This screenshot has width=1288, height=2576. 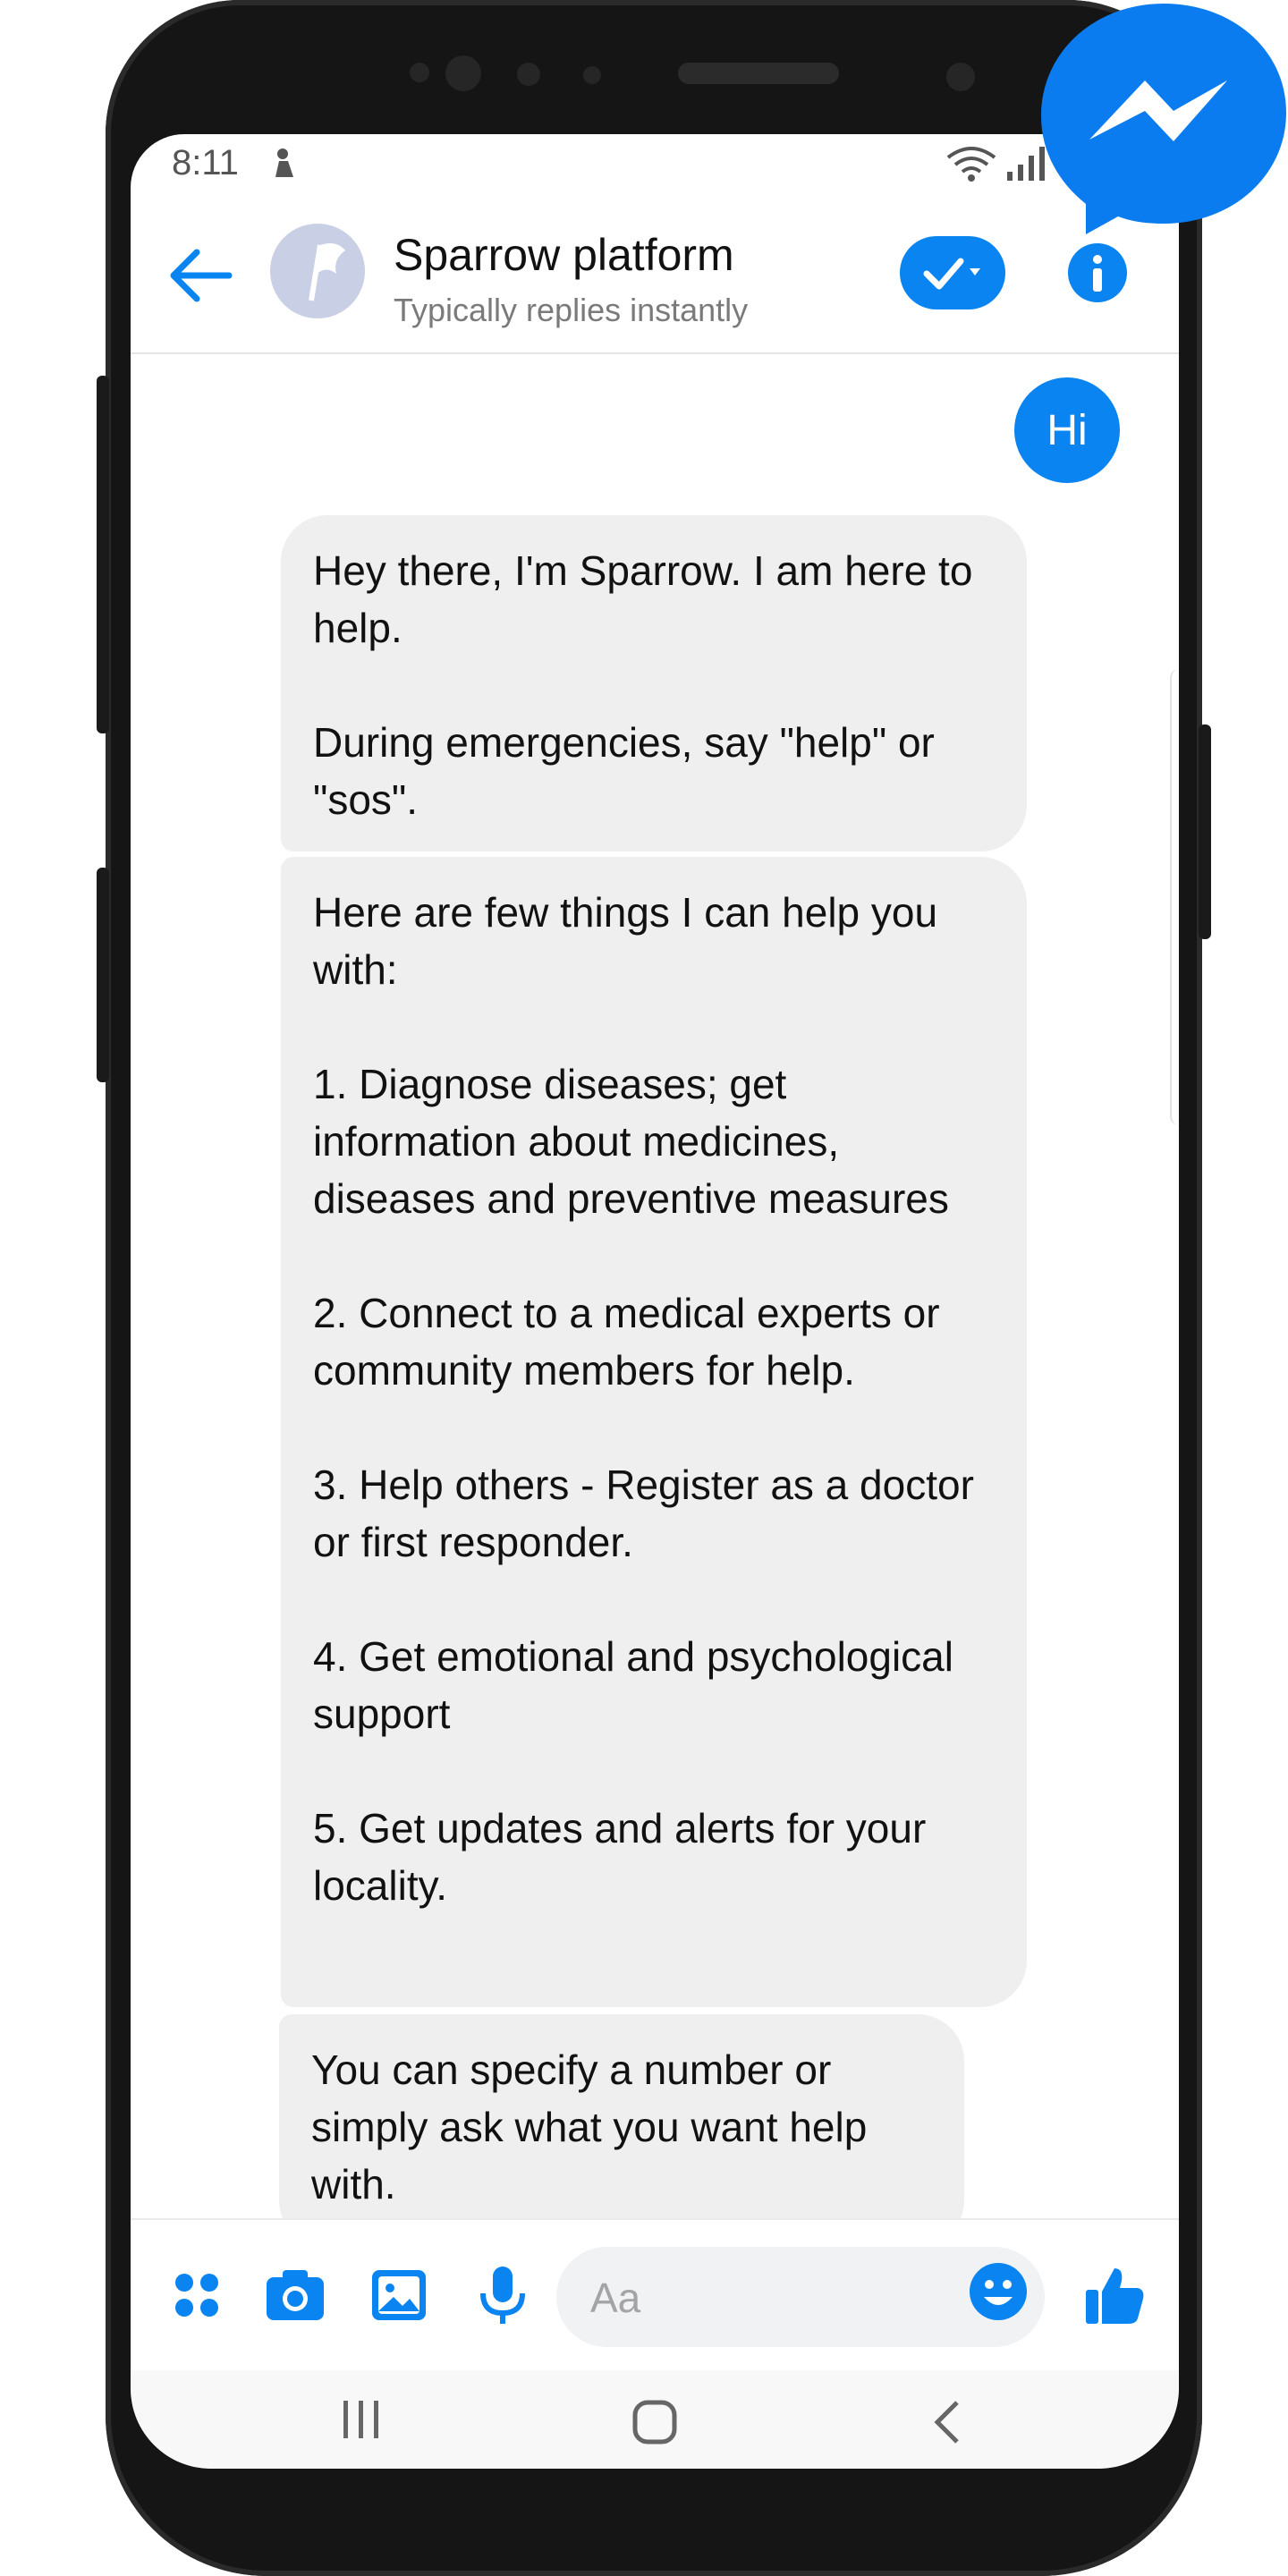 I want to click on emoji-icon, so click(x=998, y=2291).